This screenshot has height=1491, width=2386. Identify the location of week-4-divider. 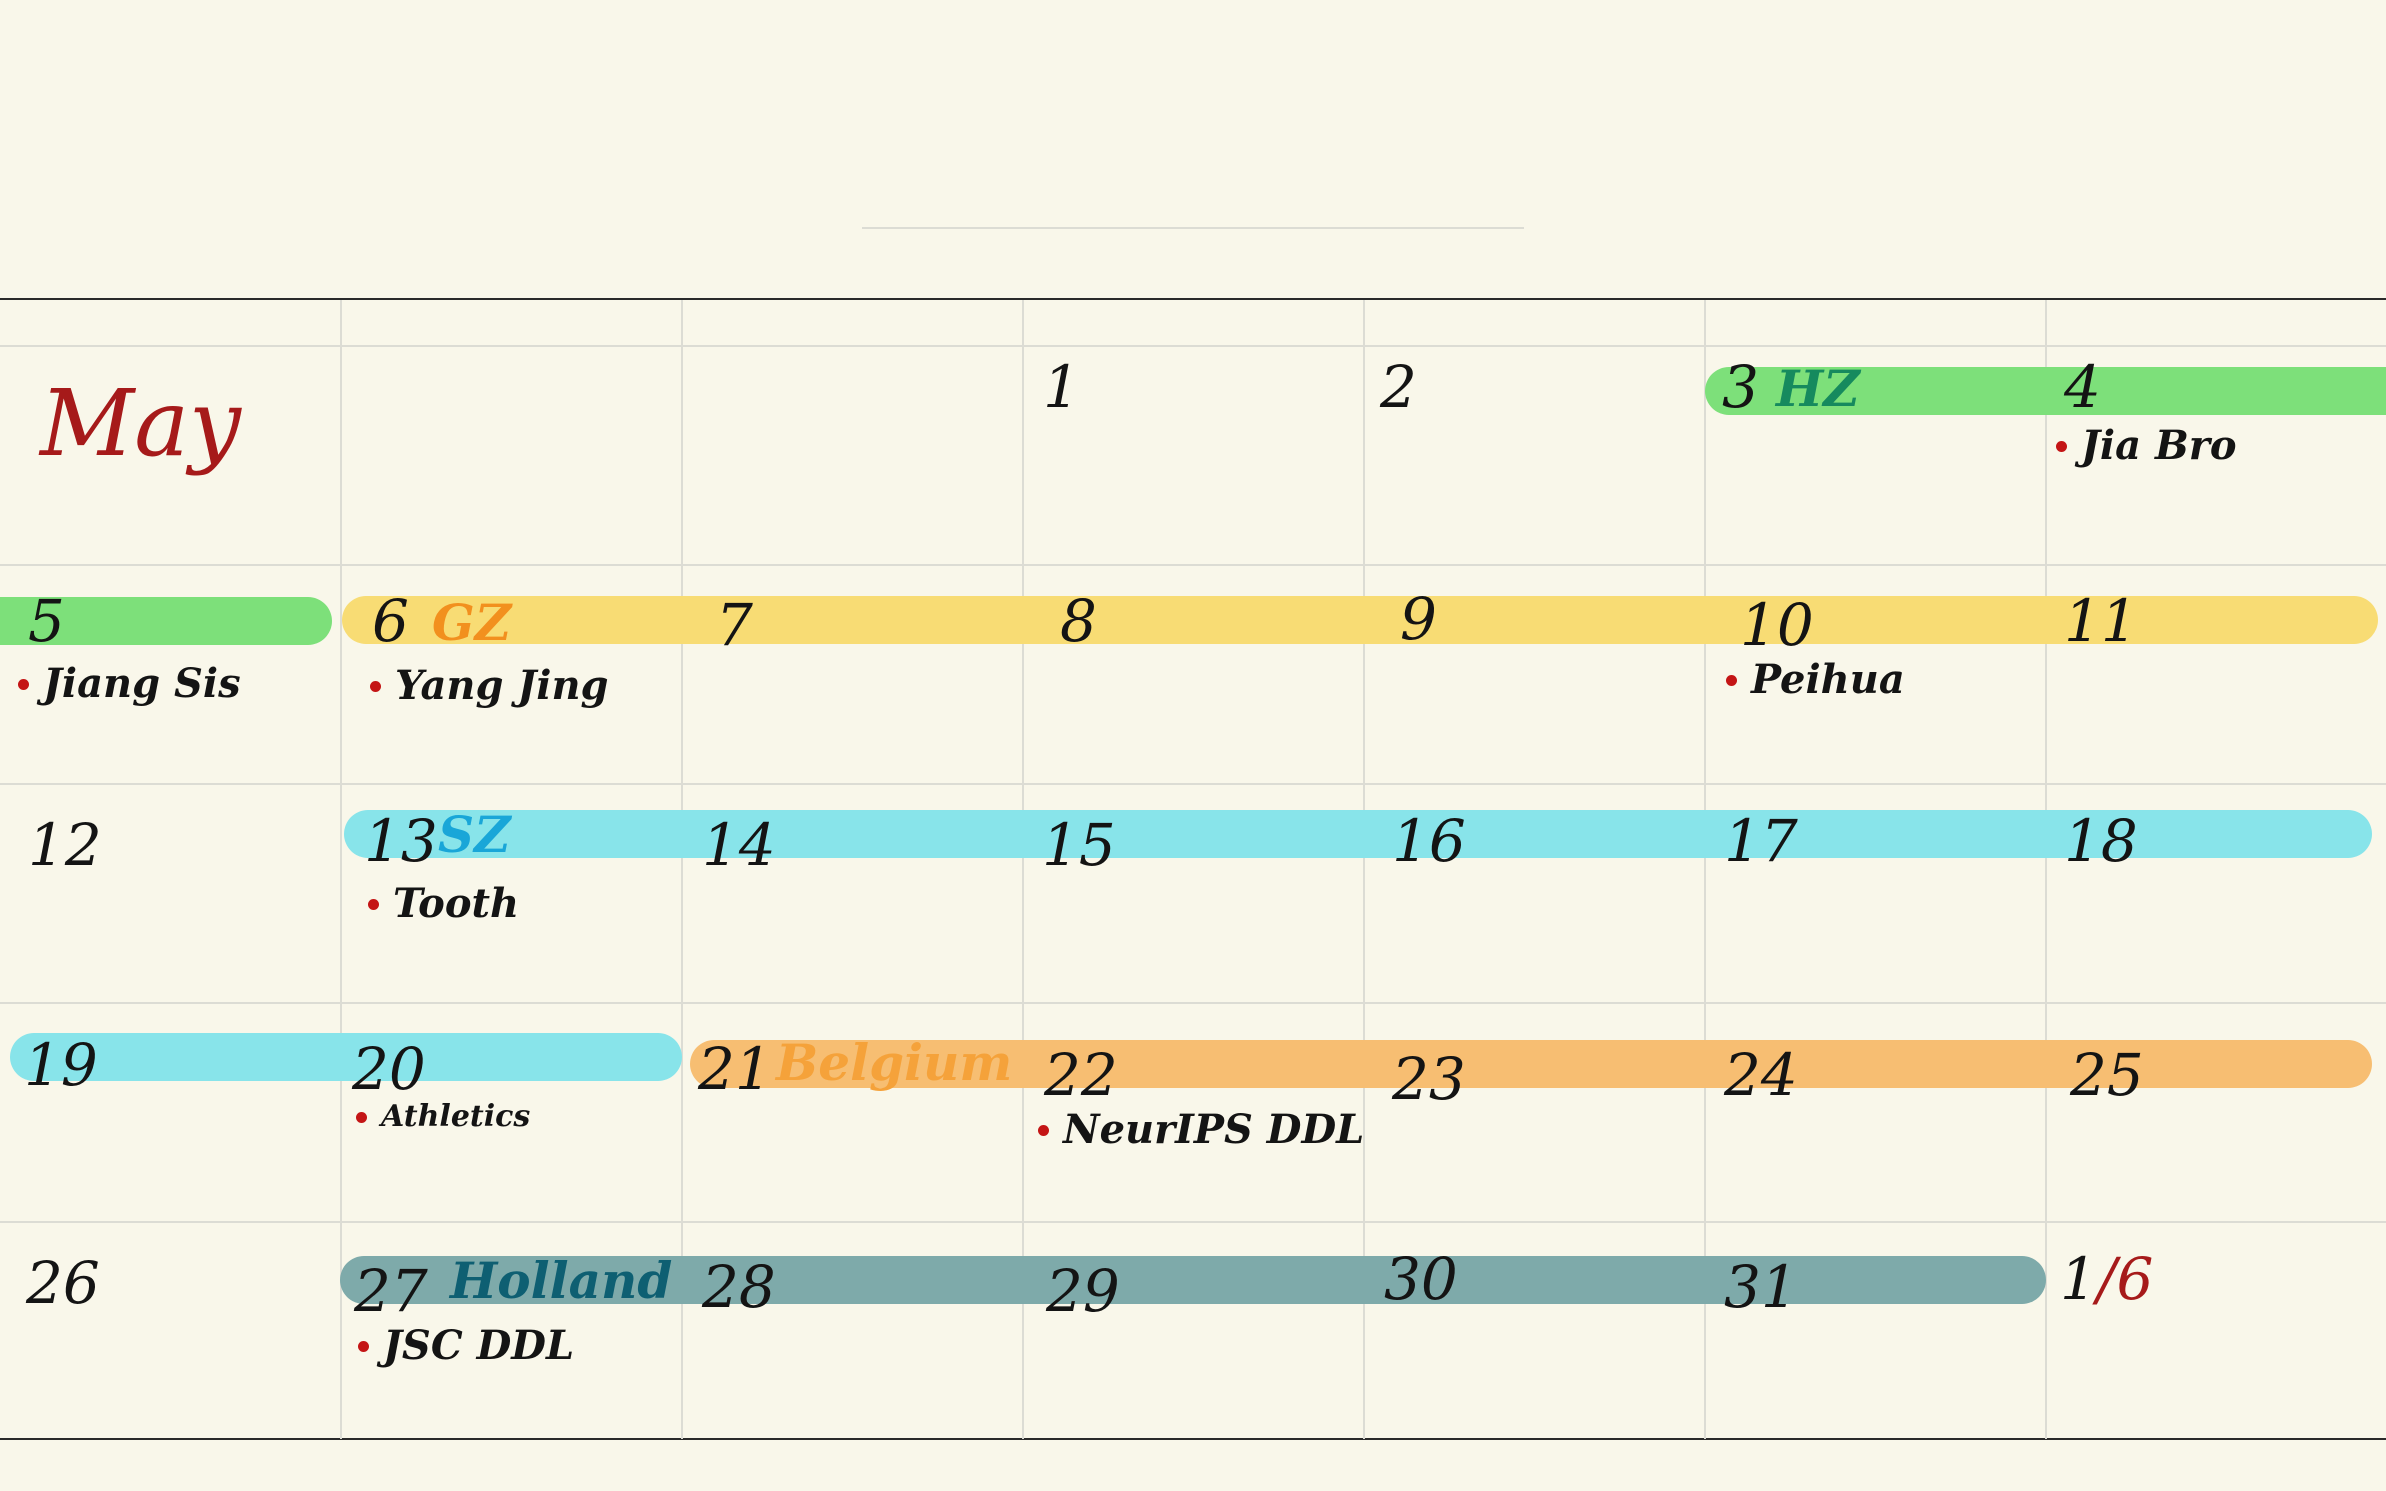
(1193, 1222).